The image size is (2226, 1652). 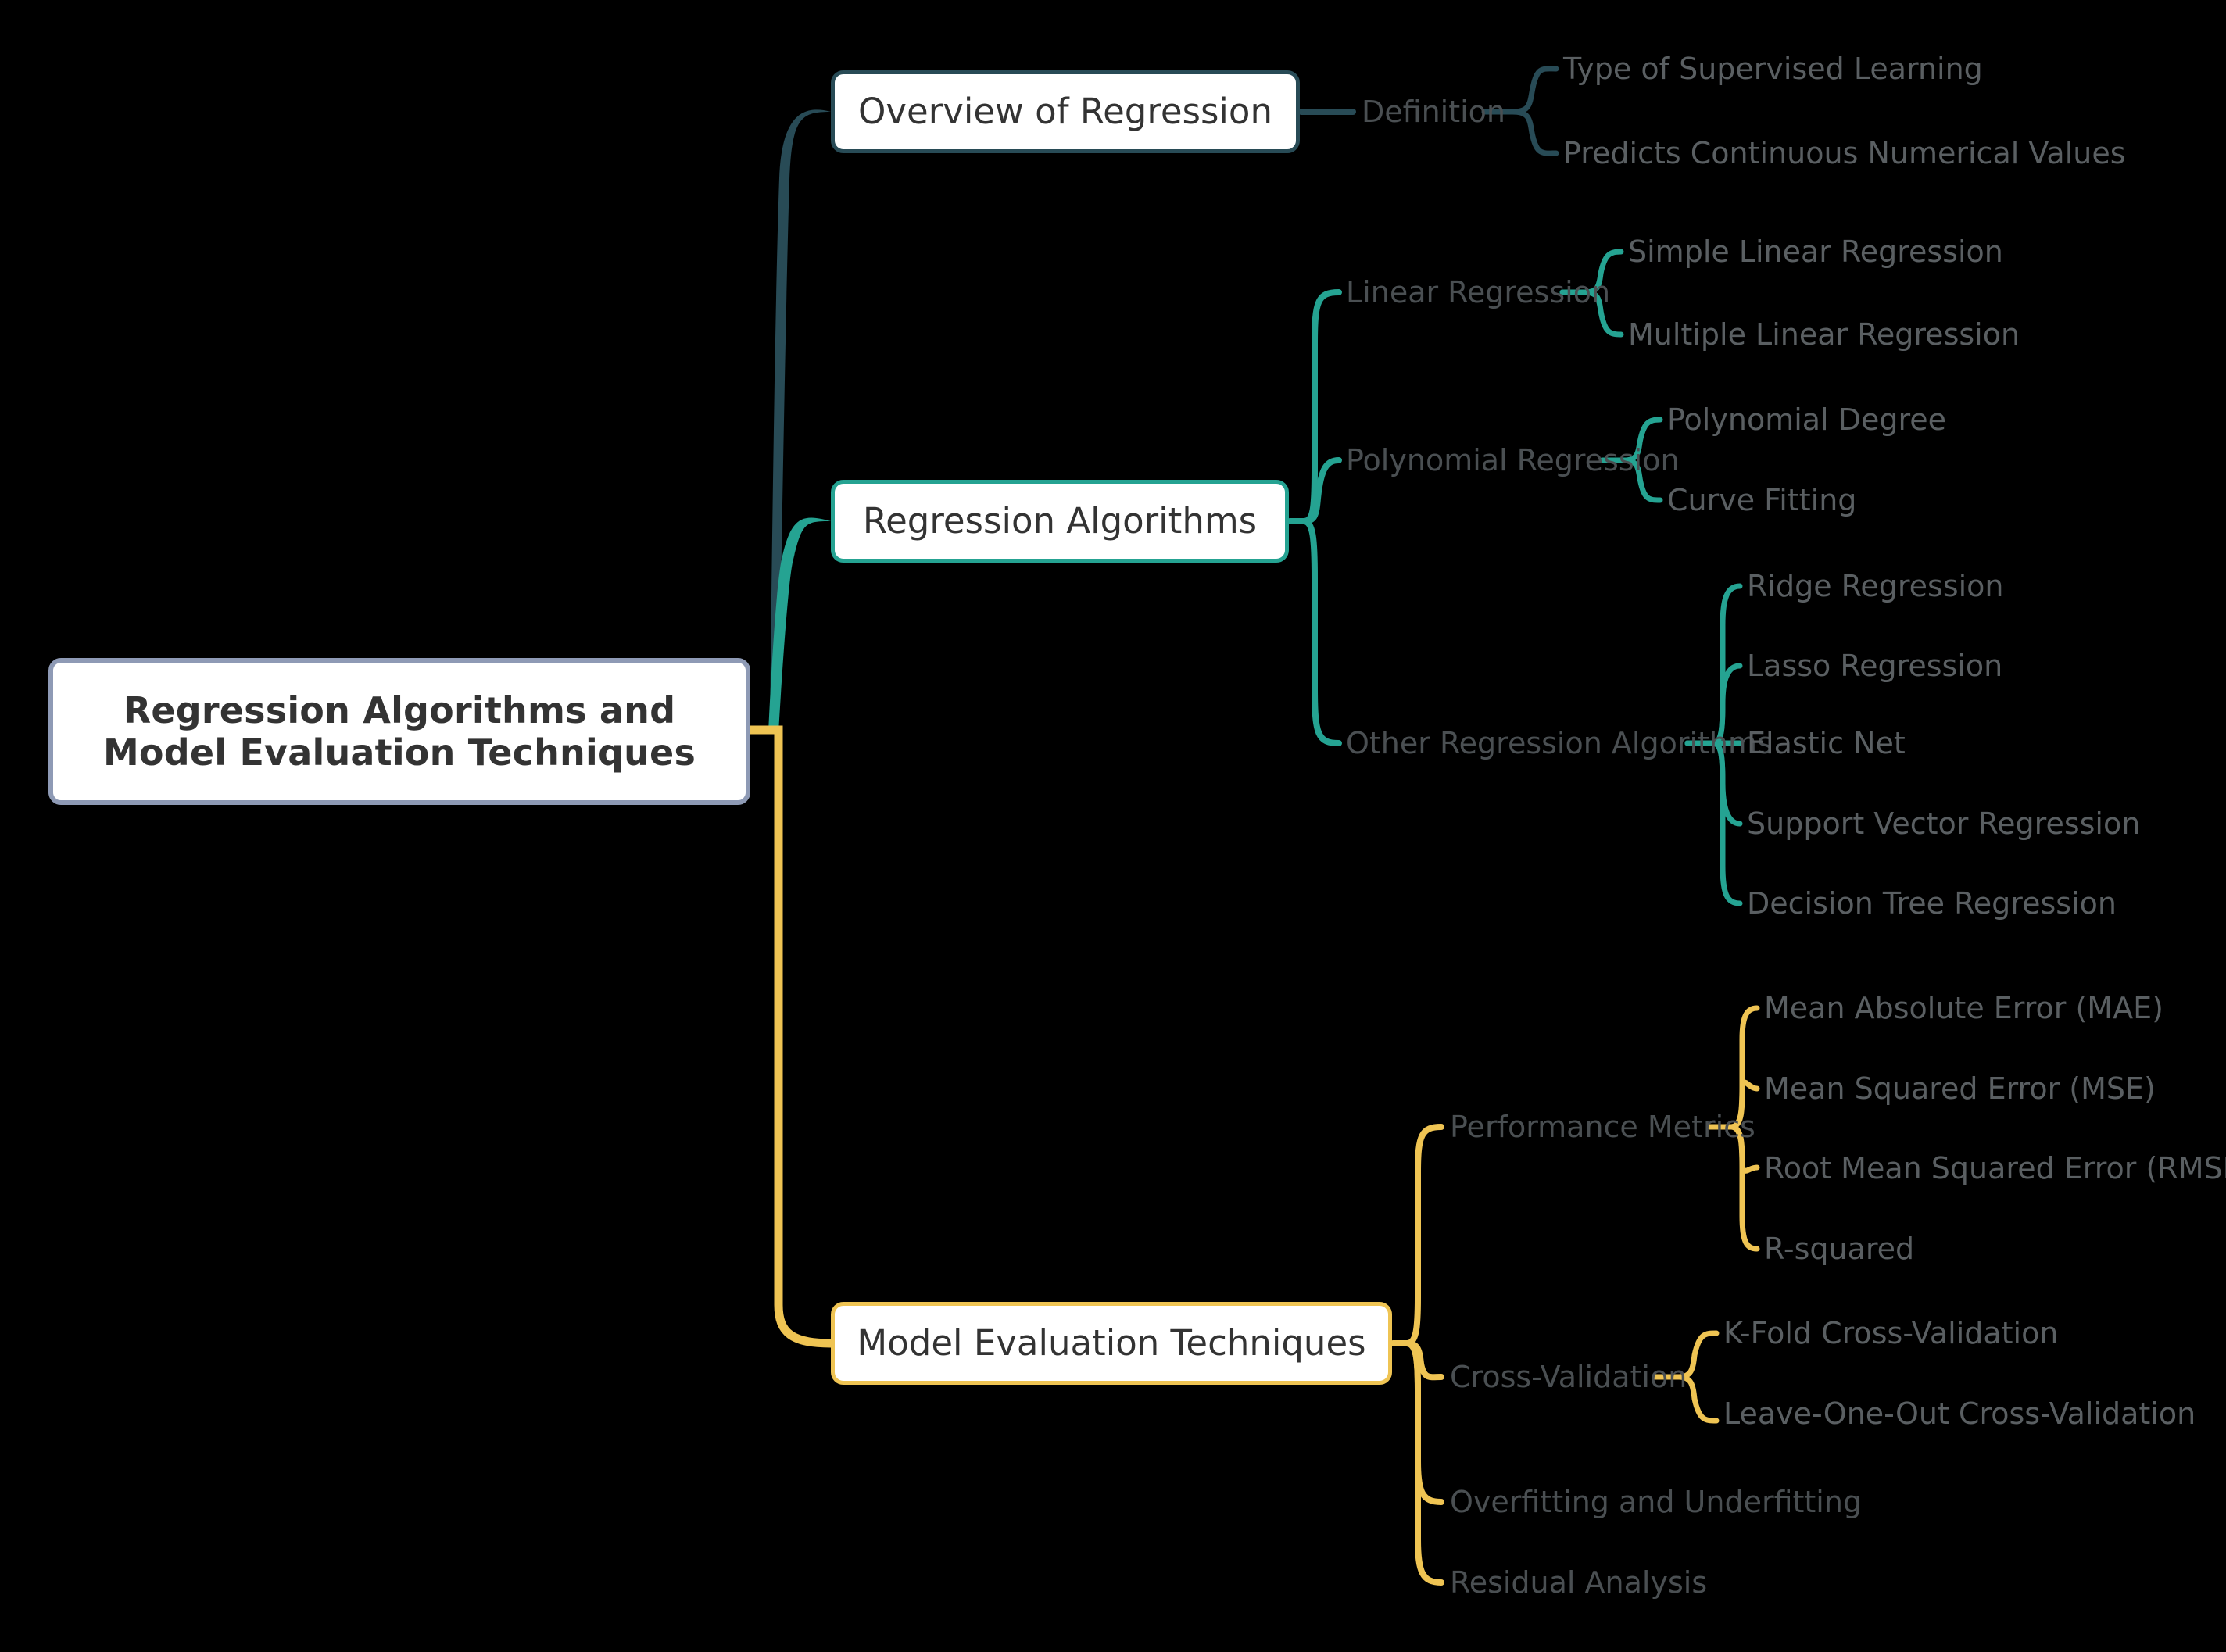 What do you see at coordinates (1995, 1168) in the screenshot?
I see `node-root-mean-squared-error: Root Mean Squared Error (RMSE)` at bounding box center [1995, 1168].